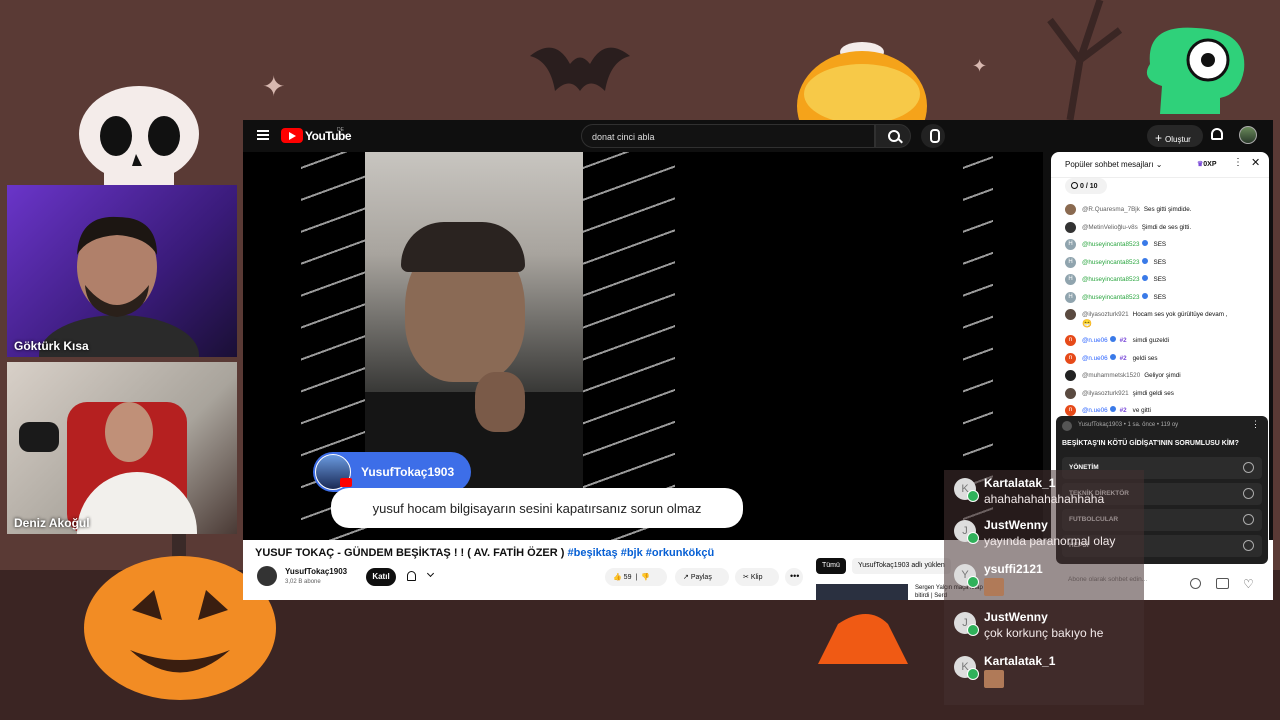 This screenshot has height=720, width=1280. I want to click on youtube-logo-icon, so click(292, 135).